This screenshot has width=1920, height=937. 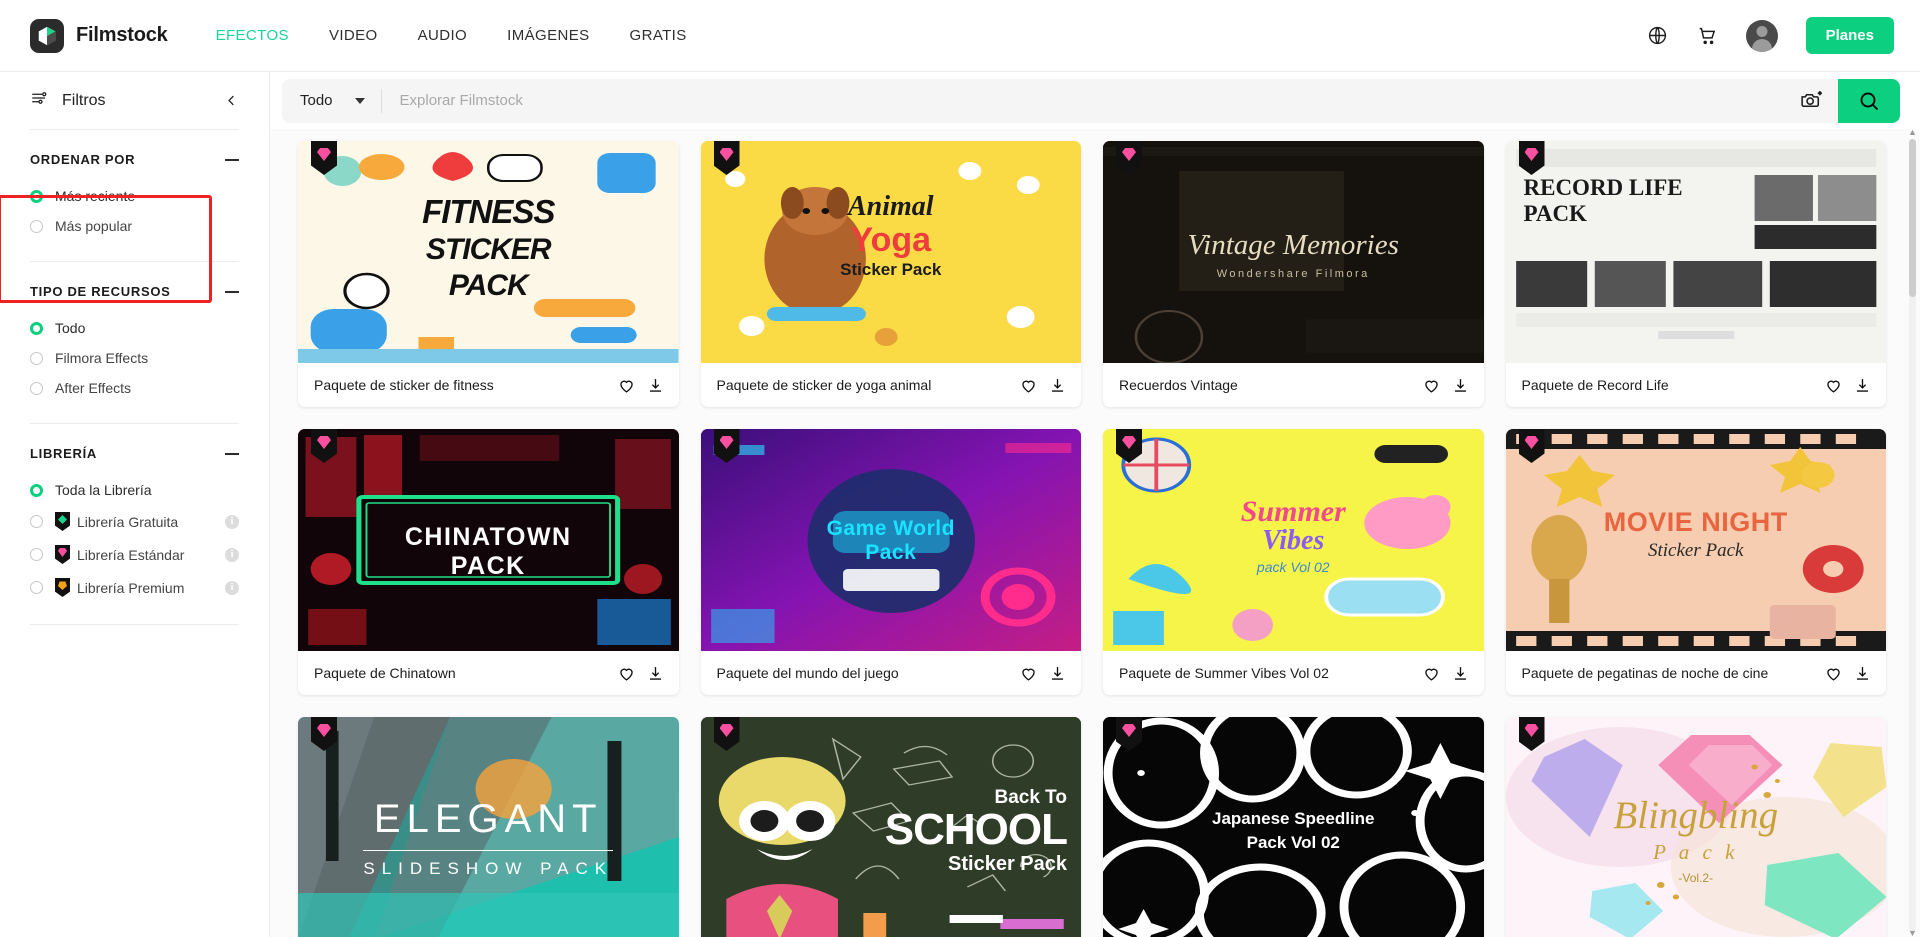 I want to click on sliders-icon, so click(x=39, y=100).